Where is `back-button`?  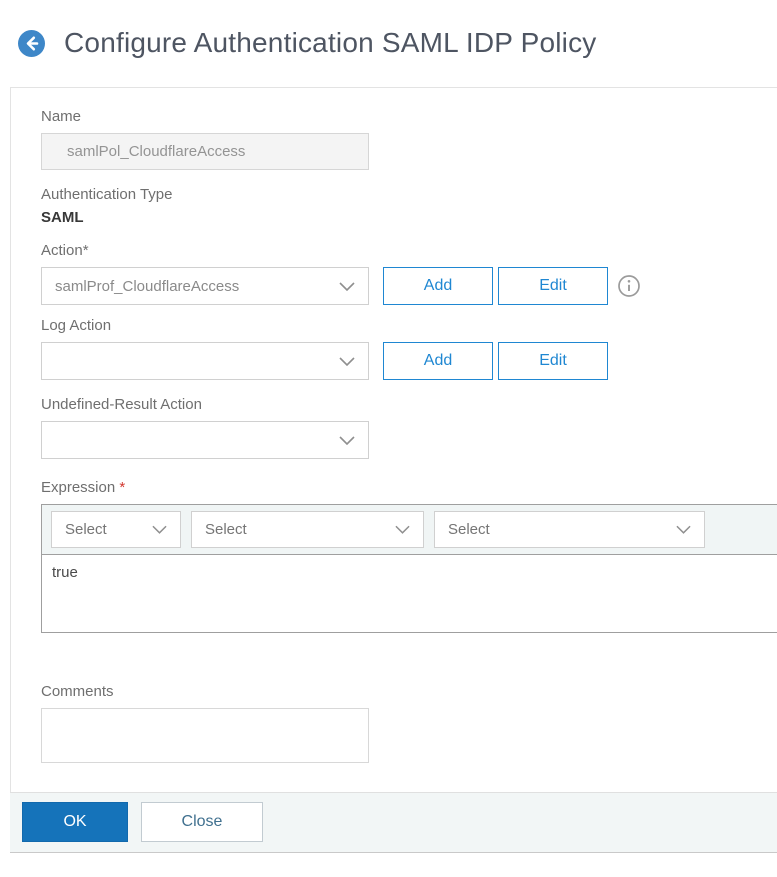
back-button is located at coordinates (31, 43).